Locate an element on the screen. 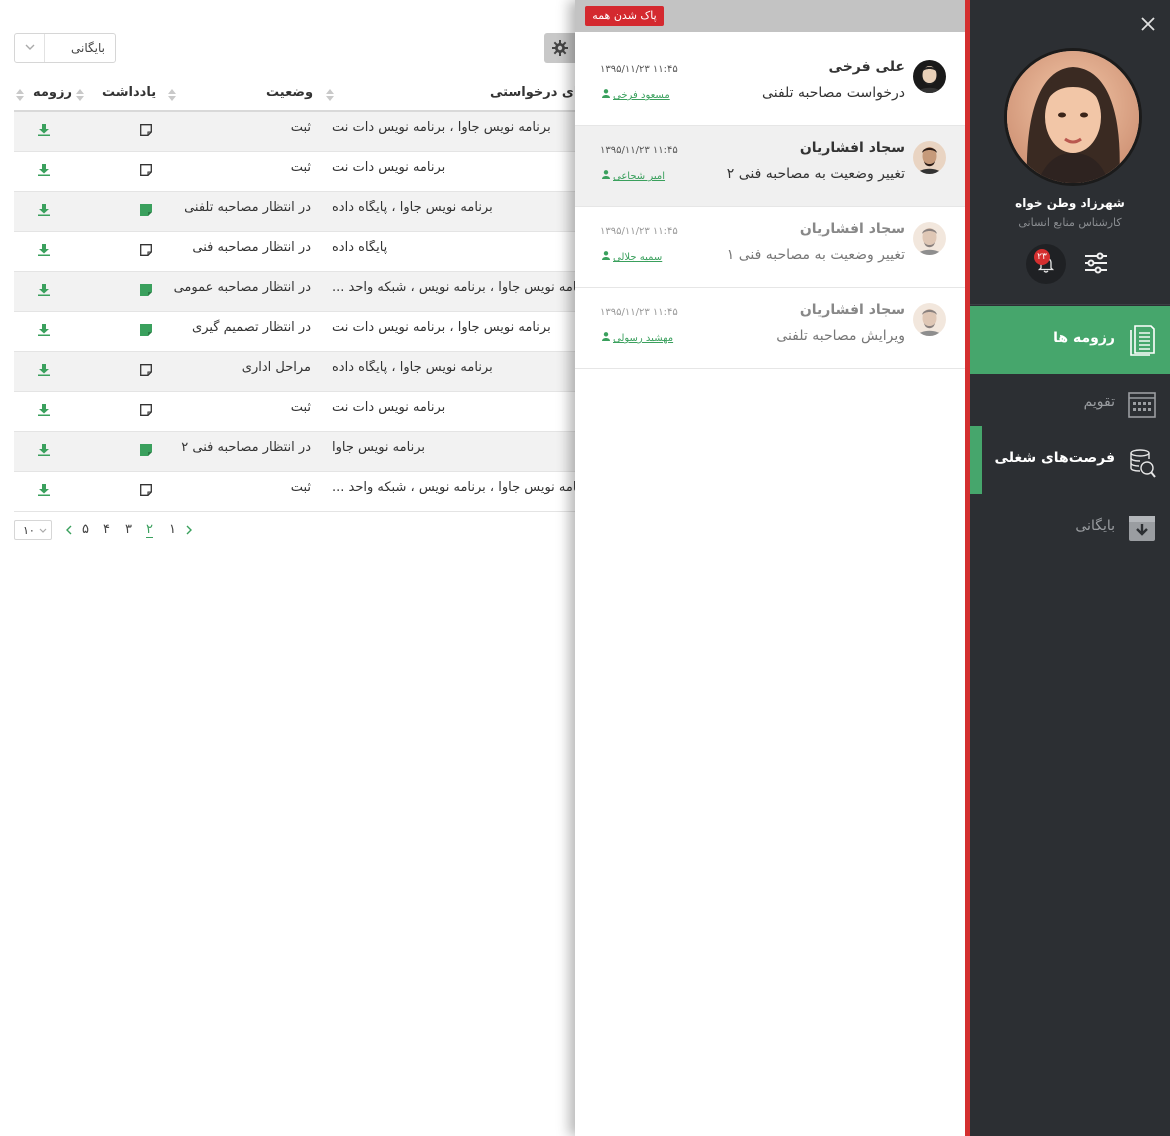 This screenshot has width=1170, height=1136. notification-panel-header: پاک شدن همه is located at coordinates (770, 16).